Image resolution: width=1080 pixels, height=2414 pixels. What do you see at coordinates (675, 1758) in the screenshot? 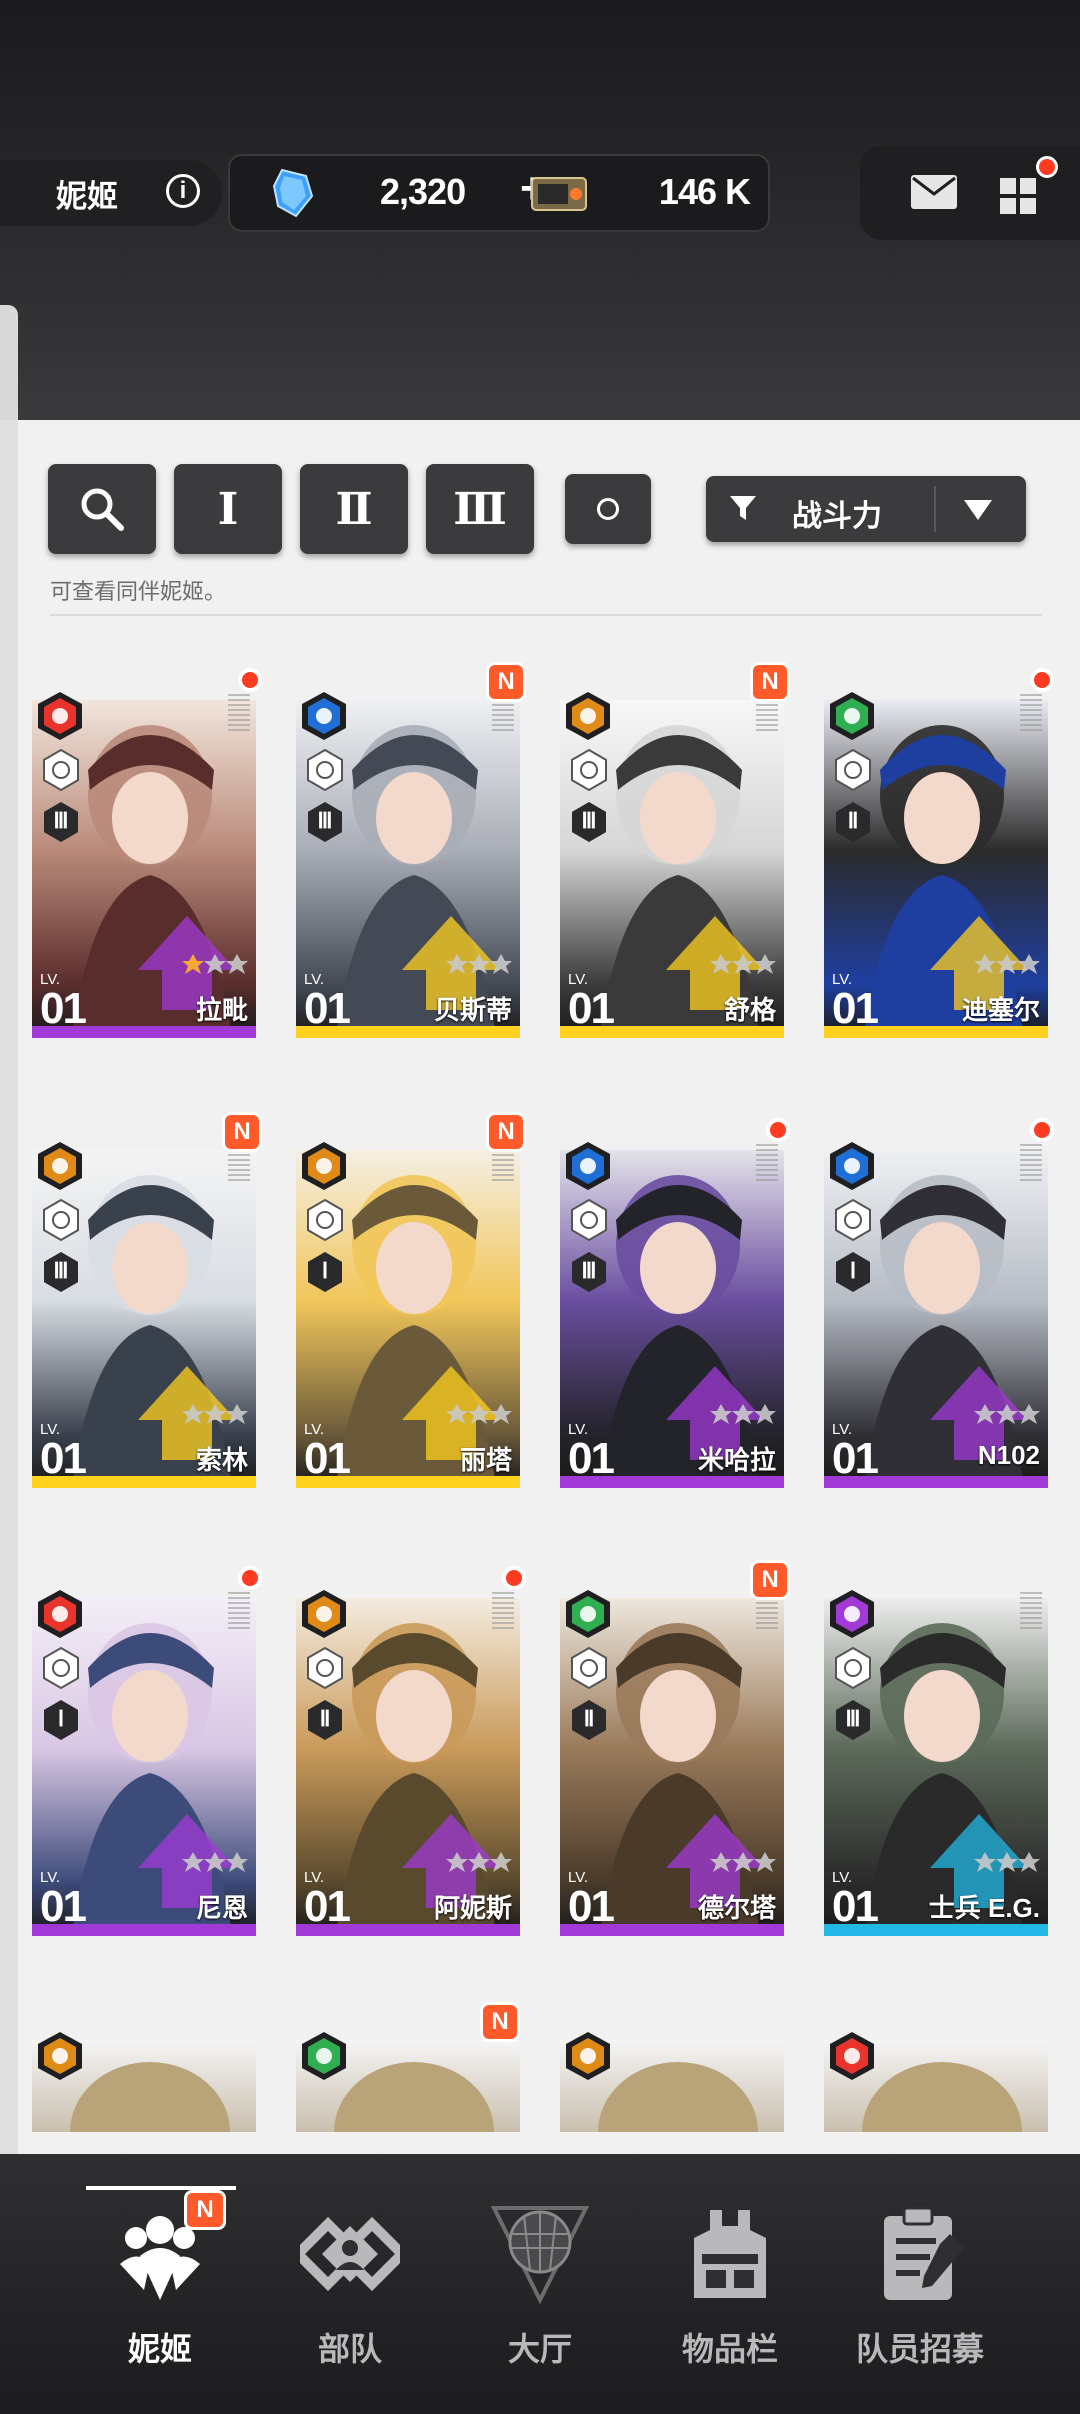
I see `nikke-card: Ⅱ LV. 01 德尔塔 N` at bounding box center [675, 1758].